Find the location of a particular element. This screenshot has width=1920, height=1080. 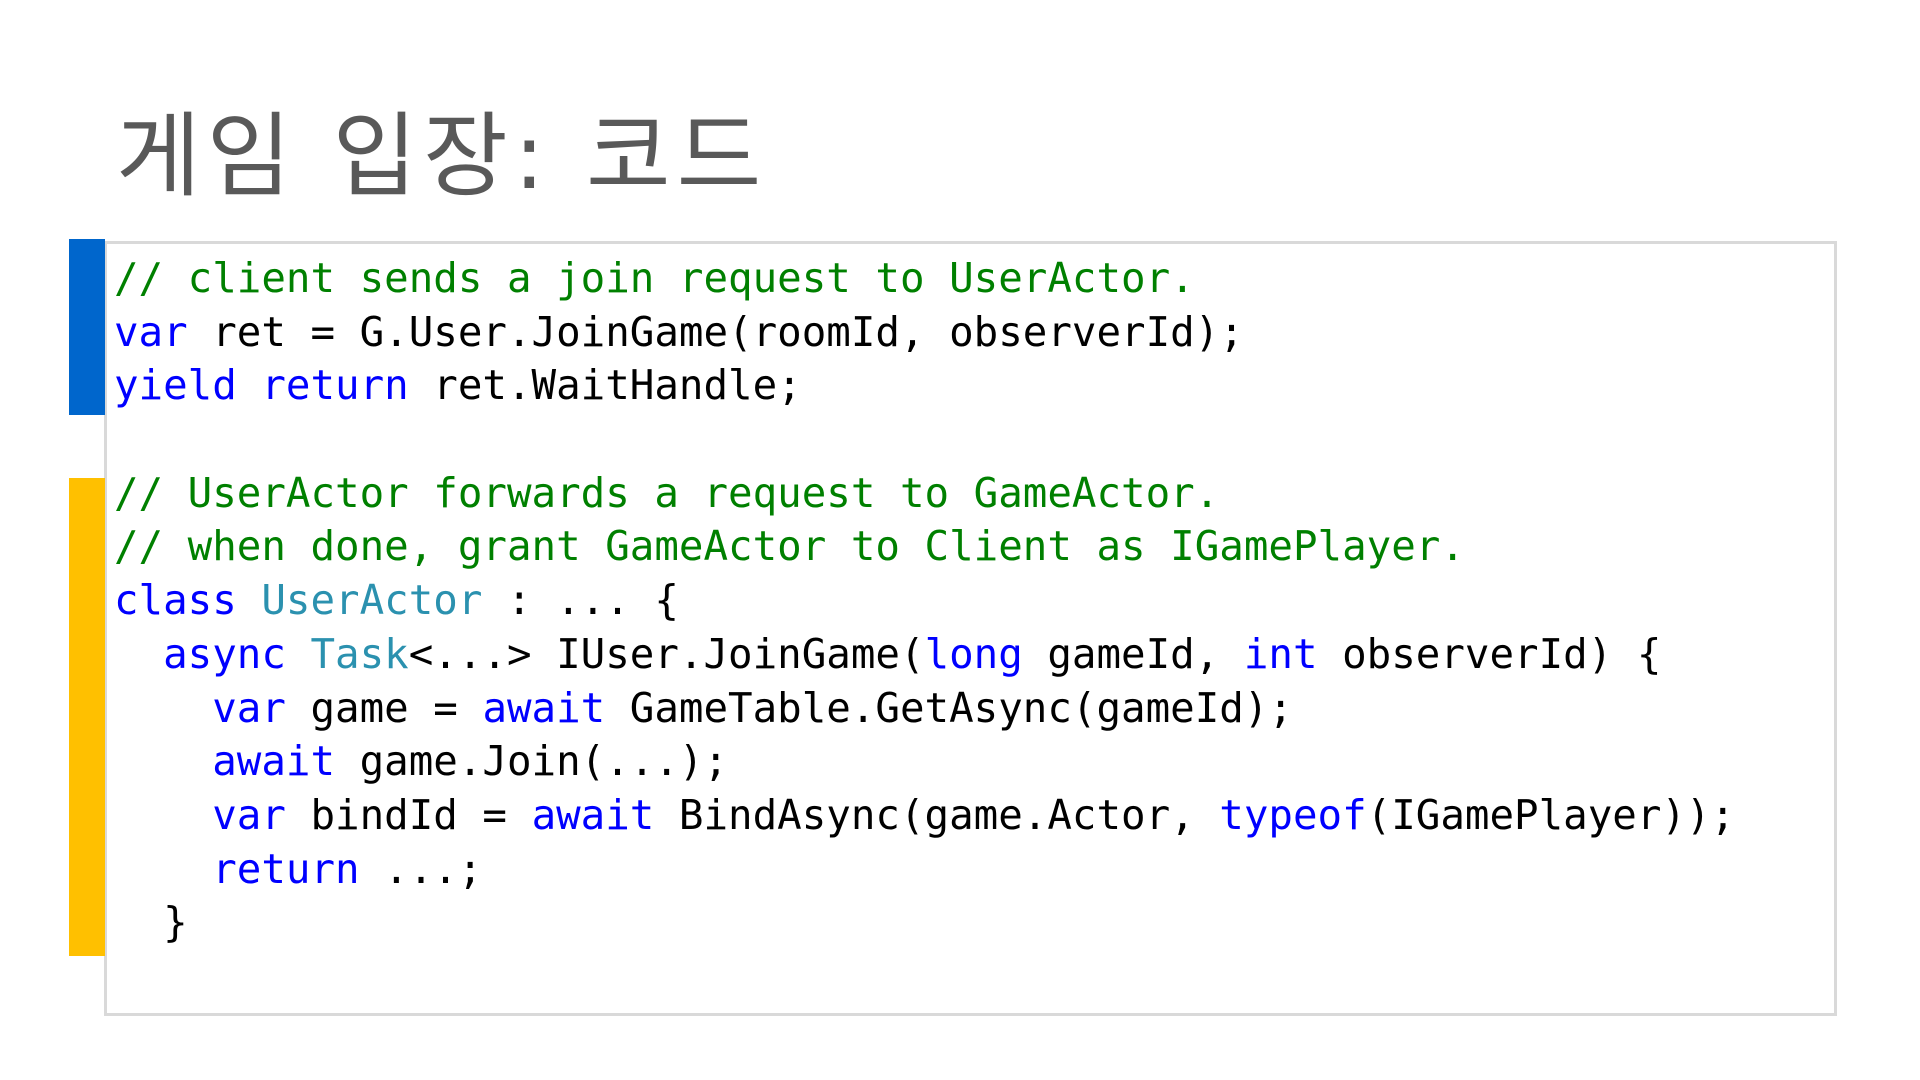

code-token-keyword: async is located at coordinates (224, 653).